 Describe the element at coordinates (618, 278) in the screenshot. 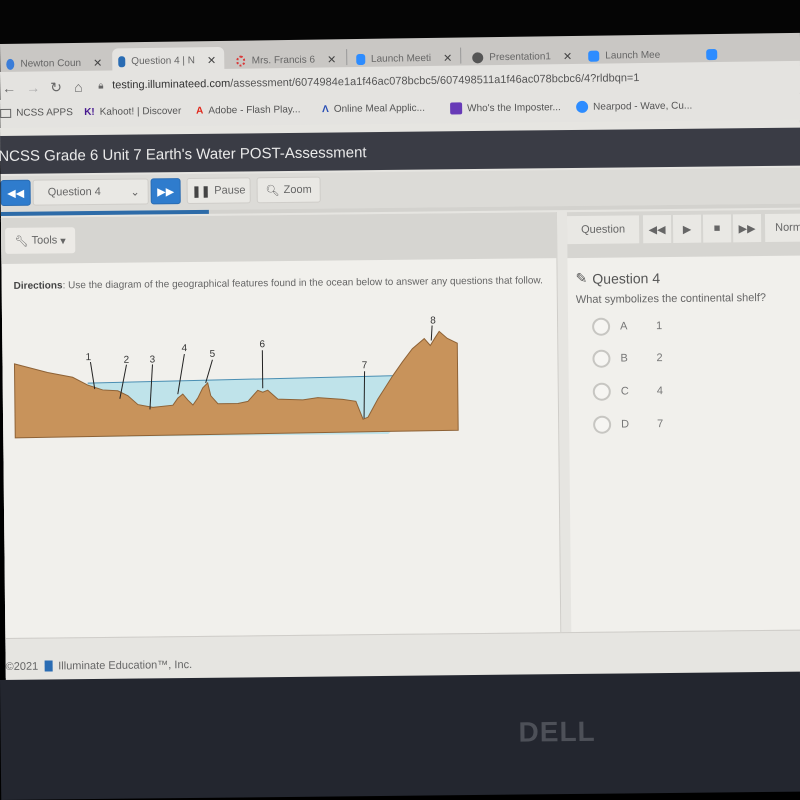

I see `question-title: ✎ Question 4` at that location.